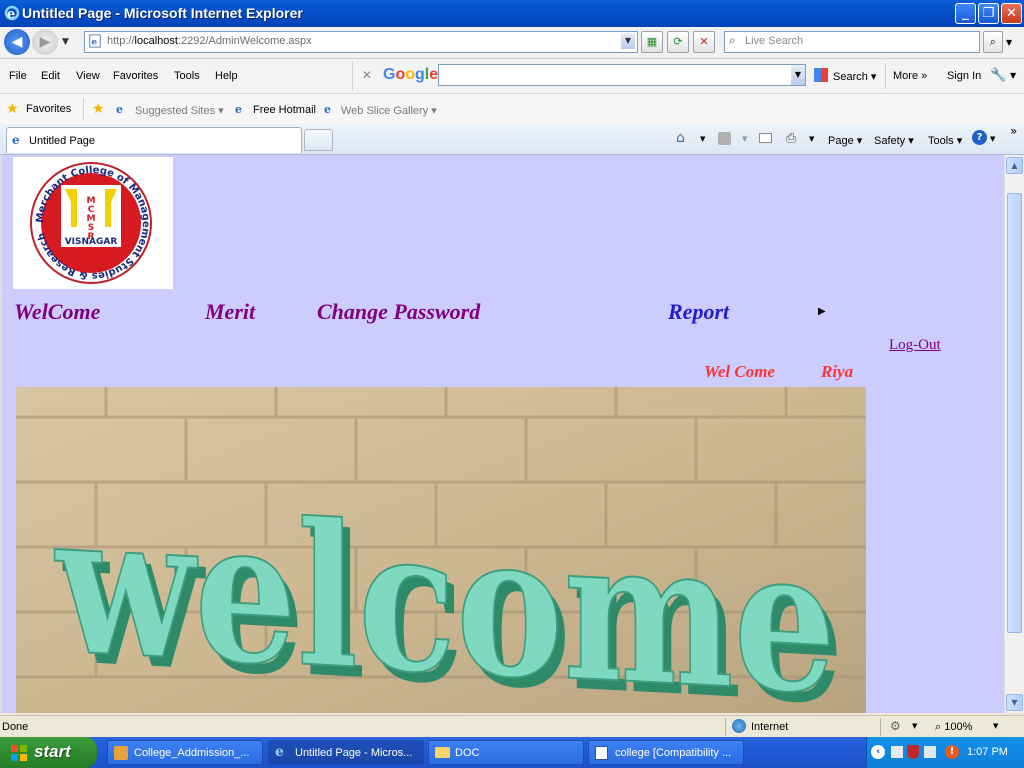  Describe the element at coordinates (135, 76) in the screenshot. I see `menu-favorites: Favorites` at that location.